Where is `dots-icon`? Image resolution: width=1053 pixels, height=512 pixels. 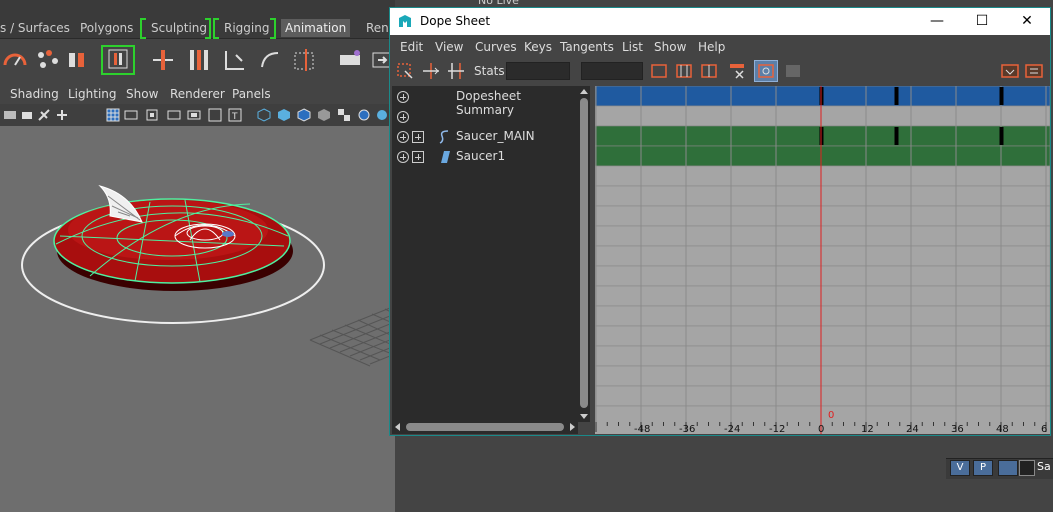
dots-icon is located at coordinates (48, 60).